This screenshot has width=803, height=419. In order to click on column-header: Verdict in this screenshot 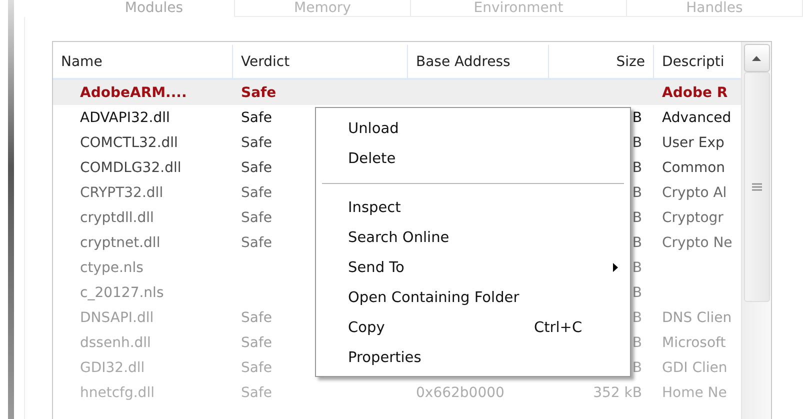, I will do `click(320, 61)`.